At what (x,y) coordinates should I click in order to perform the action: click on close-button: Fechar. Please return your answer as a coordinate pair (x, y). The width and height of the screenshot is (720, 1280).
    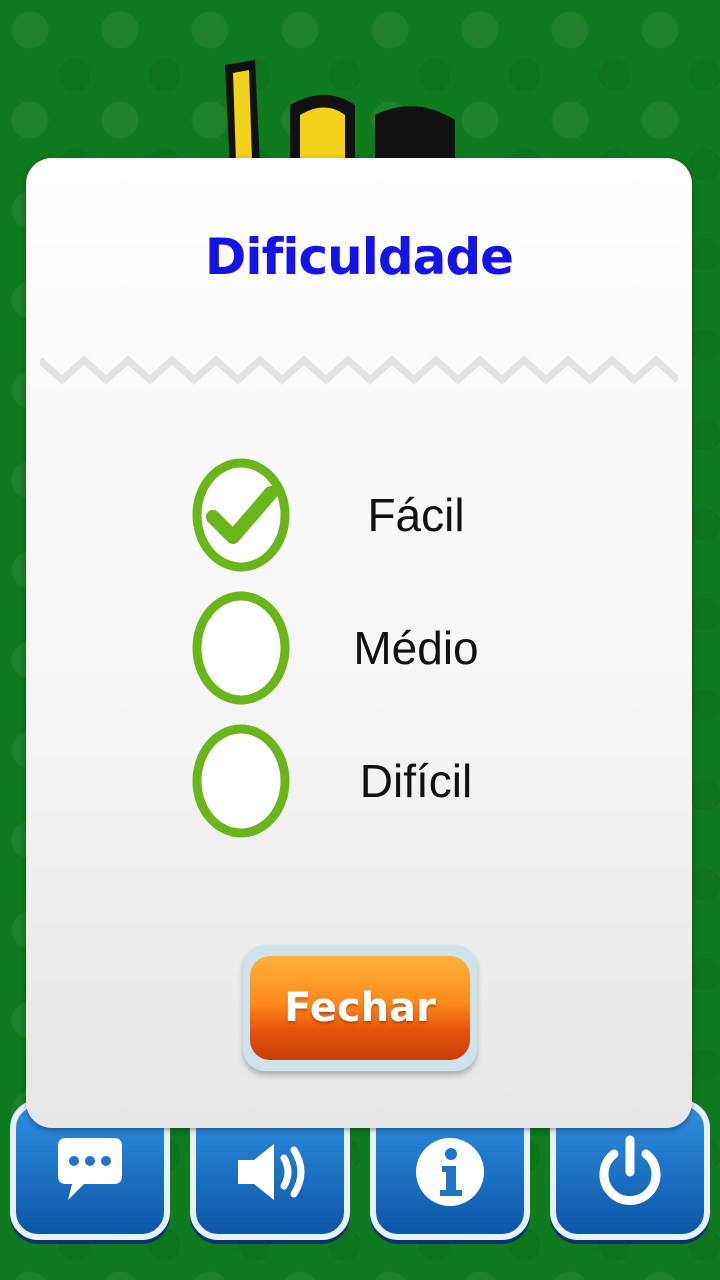
    Looking at the image, I should click on (360, 1008).